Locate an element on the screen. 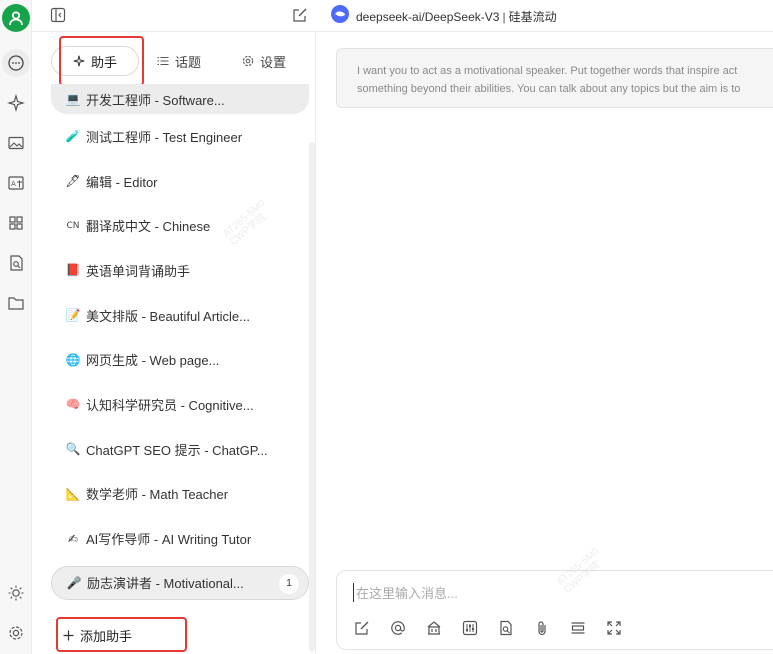  sidebar-scrollbar is located at coordinates (312, 397).